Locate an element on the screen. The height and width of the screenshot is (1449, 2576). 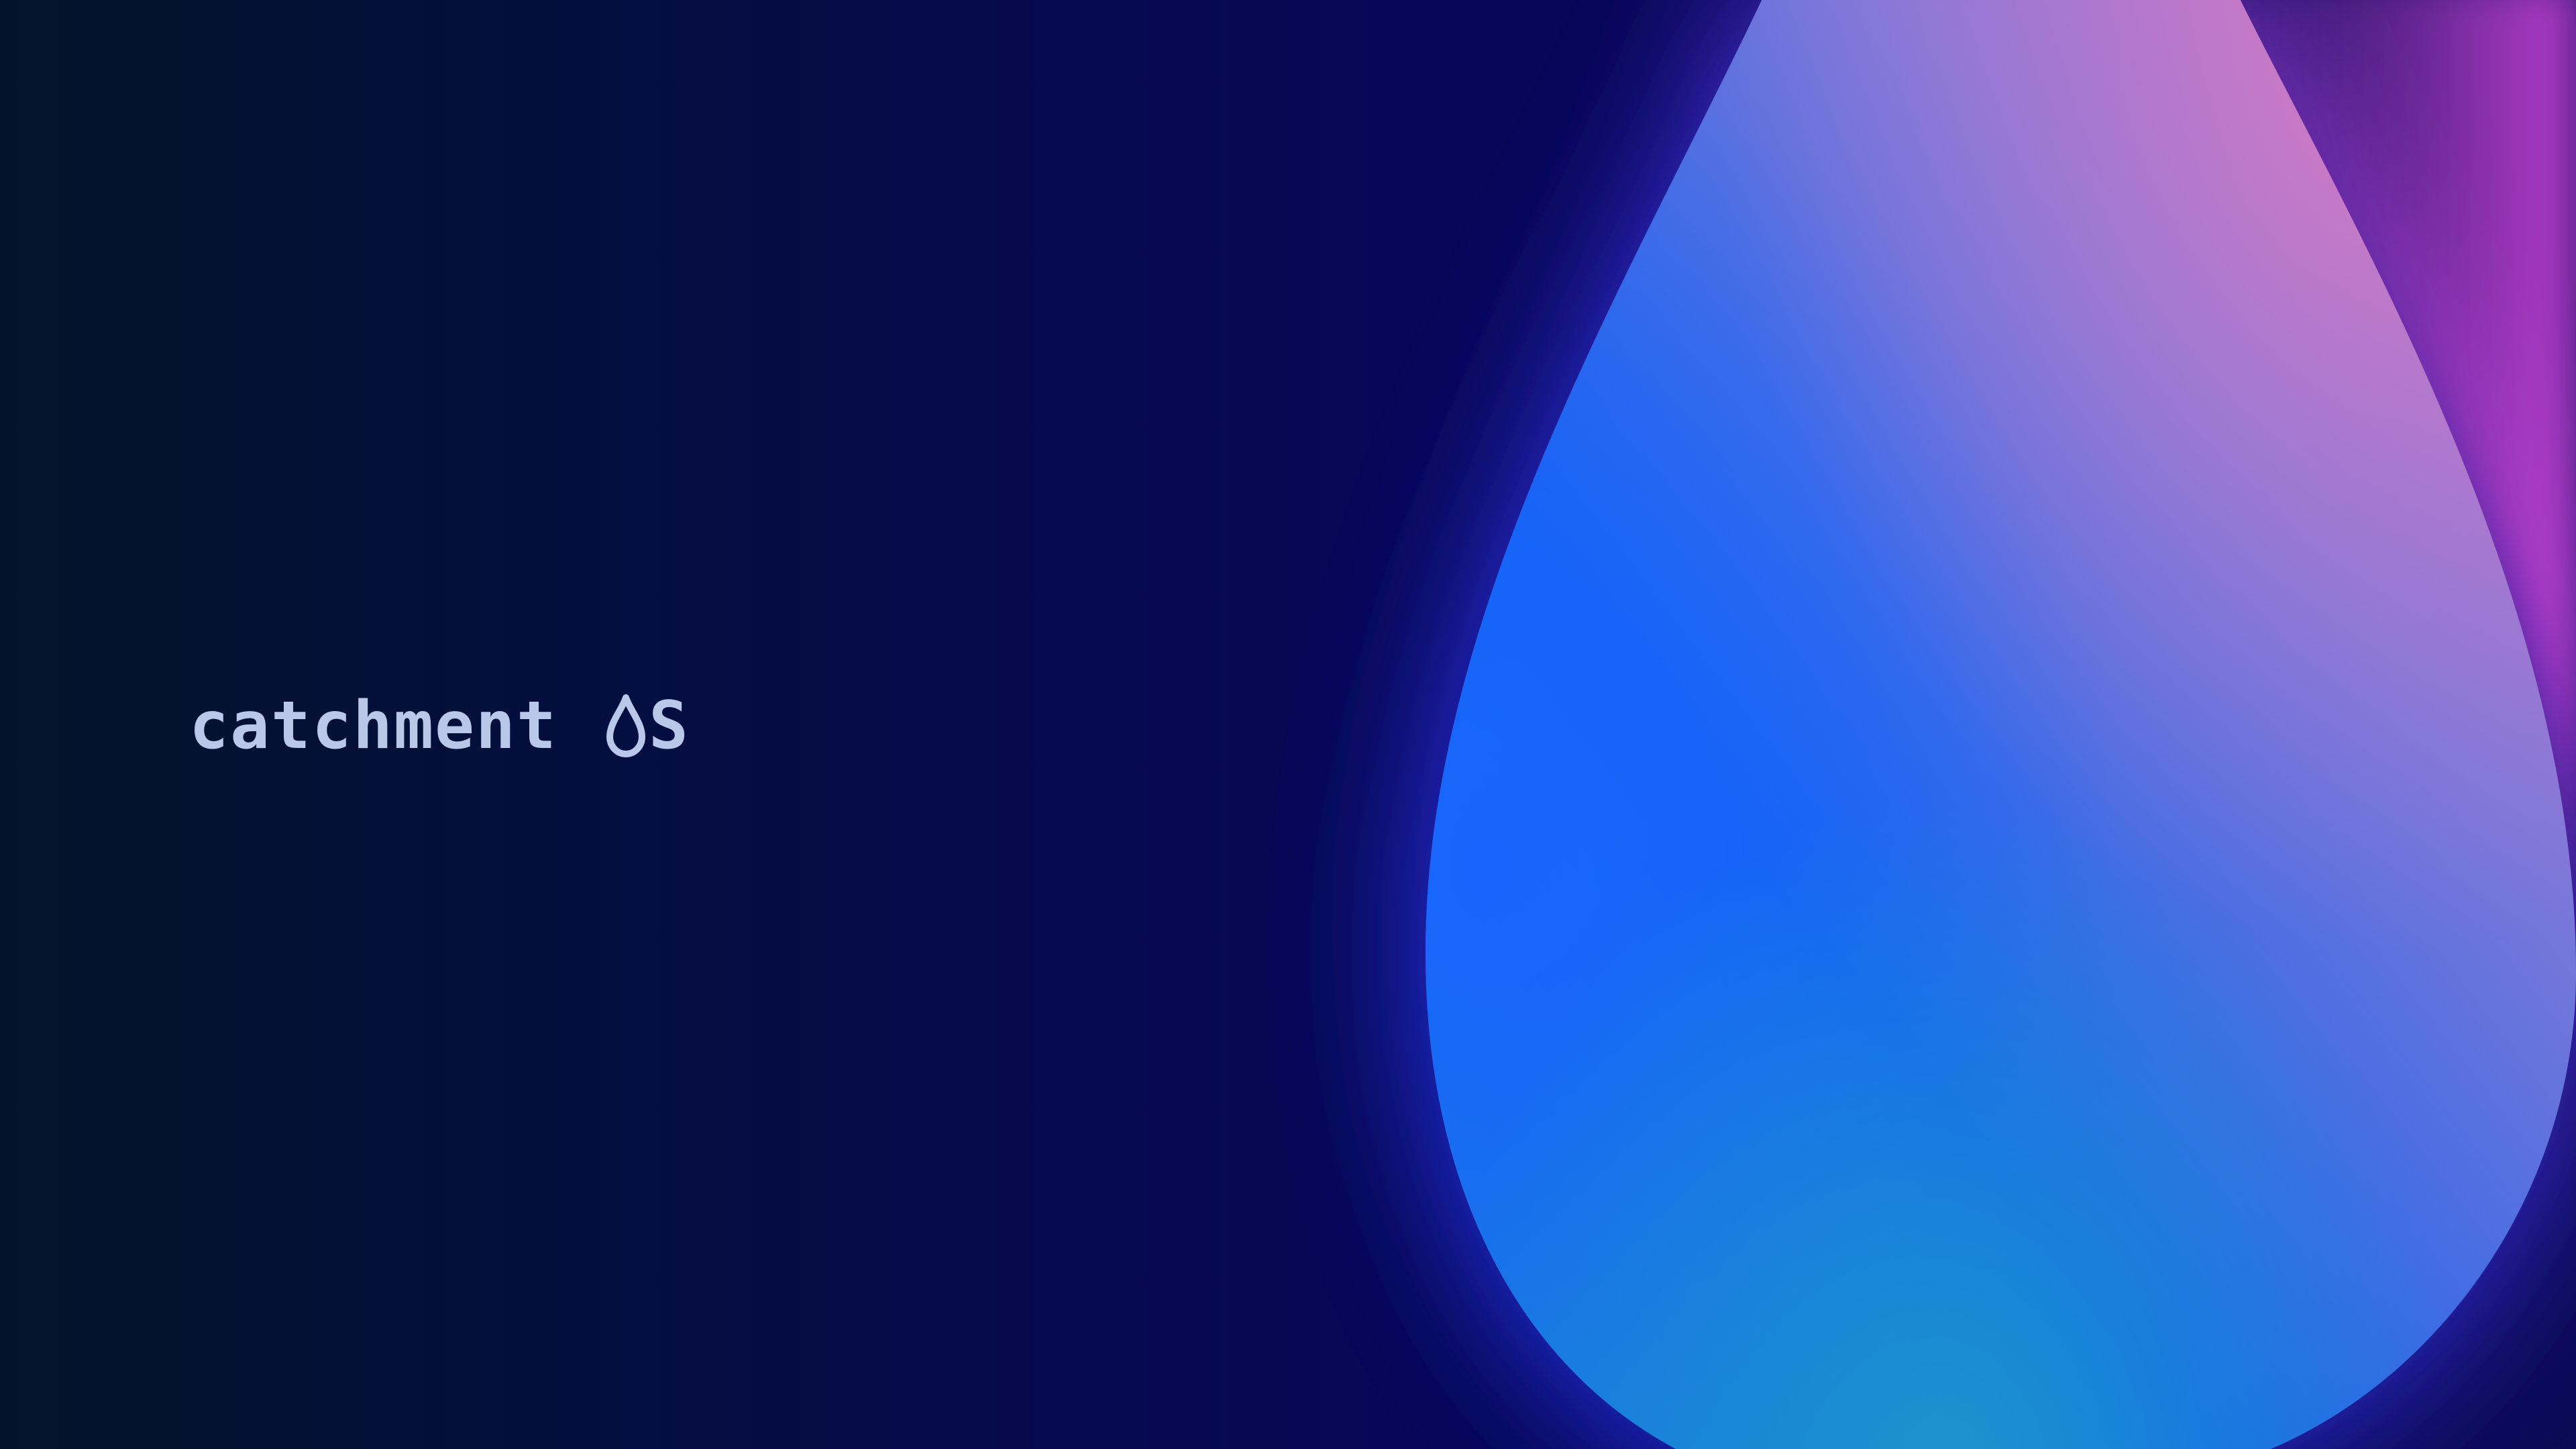
logo-suffix: S is located at coordinates (669, 726).